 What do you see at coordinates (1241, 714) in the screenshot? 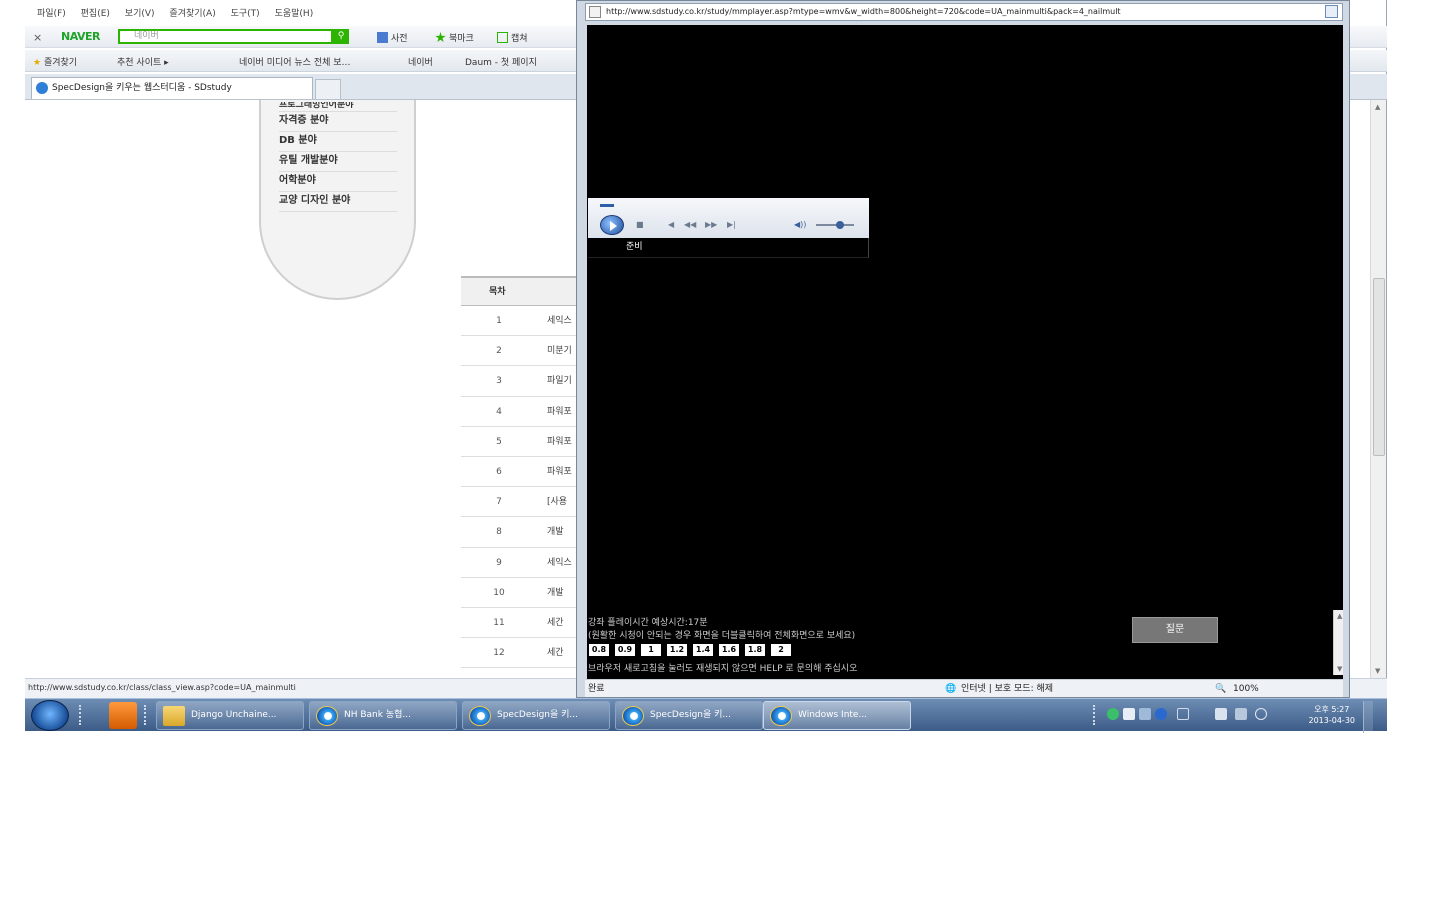
I see `network-icon` at bounding box center [1241, 714].